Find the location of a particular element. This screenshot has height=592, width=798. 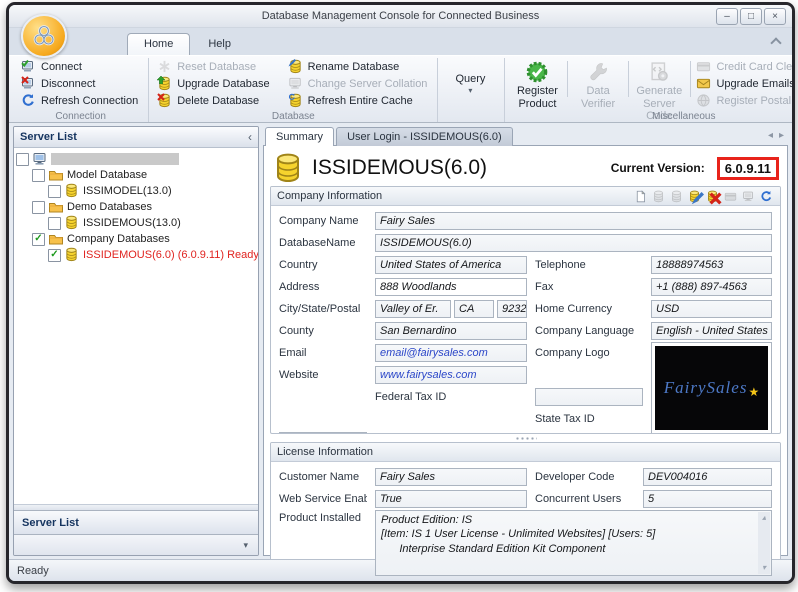

change-server-collation-button: Change Server Collation is located at coordinates (358, 84).